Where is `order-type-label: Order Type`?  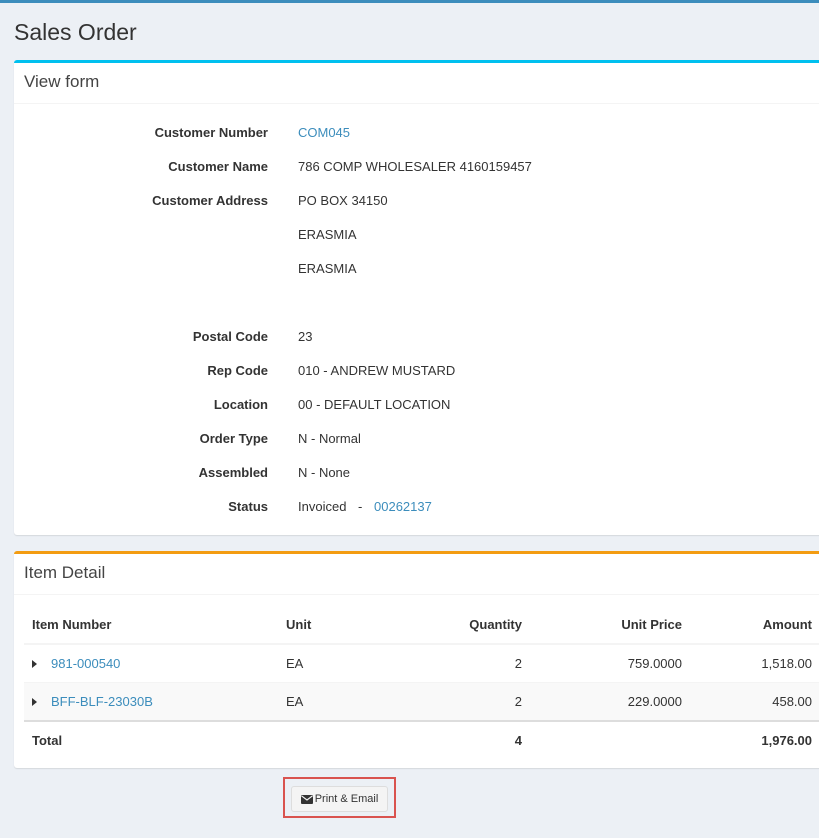
order-type-label: Order Type is located at coordinates (233, 438).